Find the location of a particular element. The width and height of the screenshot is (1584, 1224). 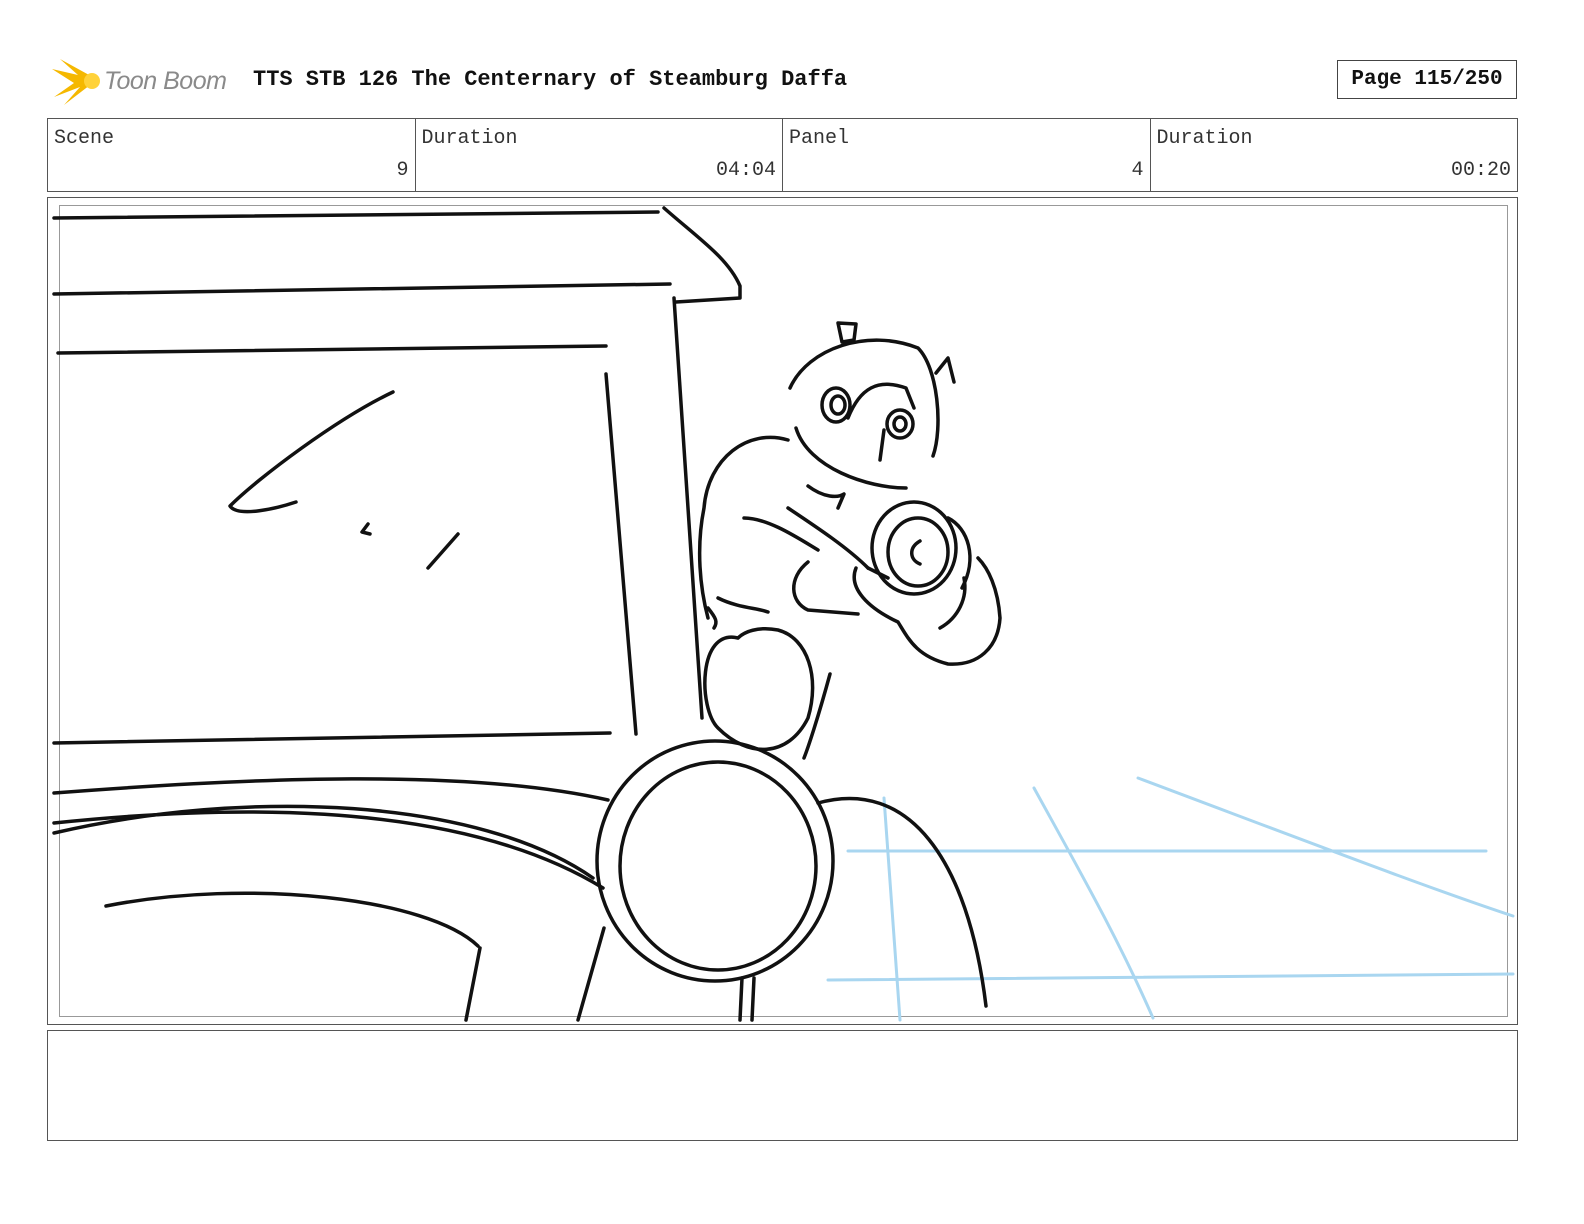

panel-duration-value: 00:20 is located at coordinates (1480, 170).